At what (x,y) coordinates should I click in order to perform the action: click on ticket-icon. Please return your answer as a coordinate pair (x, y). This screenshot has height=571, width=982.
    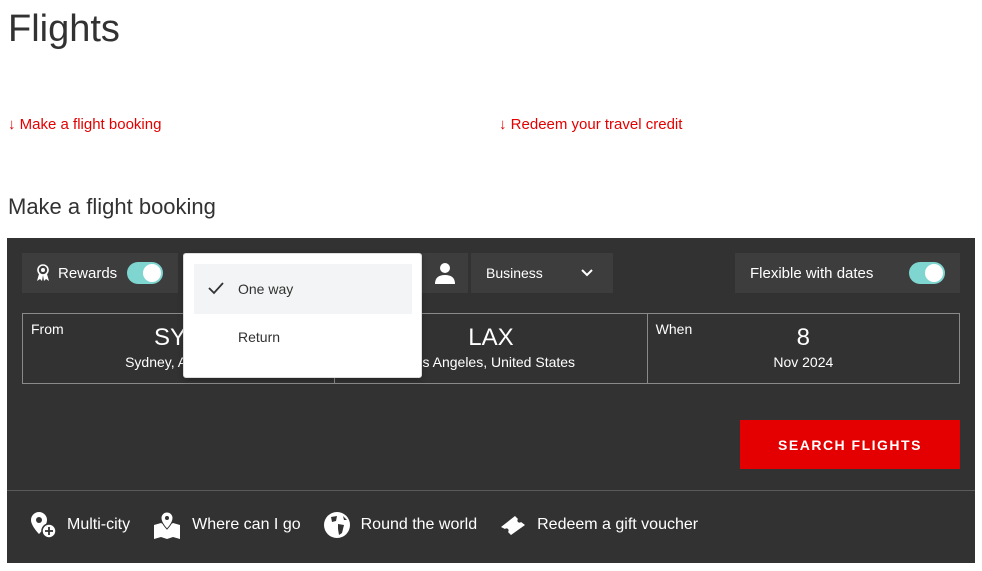
    Looking at the image, I should click on (513, 525).